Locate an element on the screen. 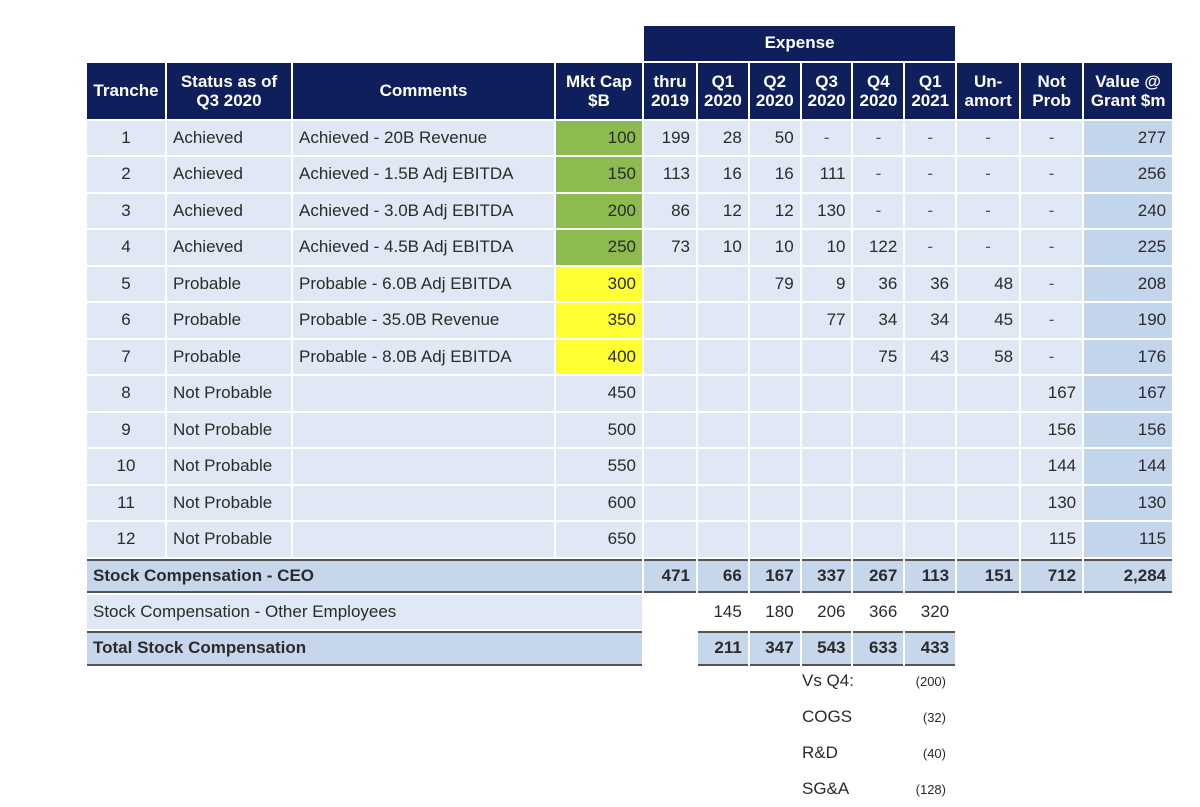 Image resolution: width=1200 pixels, height=807 pixels. tranche-cell: 5 is located at coordinates (126, 283).